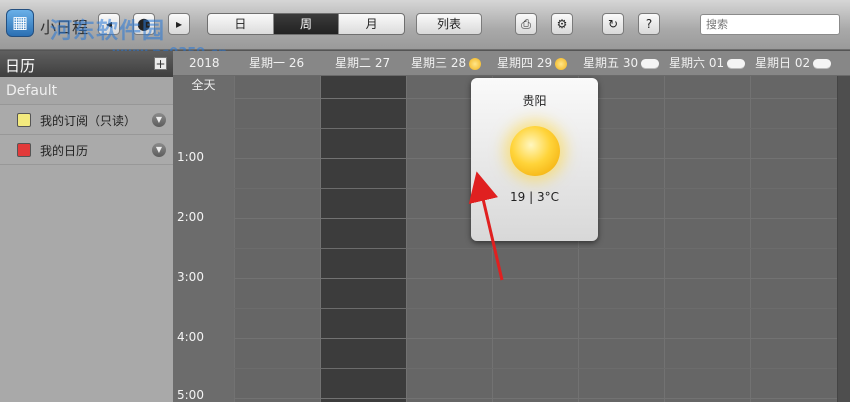  I want to click on day-header-label: 星期六 01, so click(697, 63).